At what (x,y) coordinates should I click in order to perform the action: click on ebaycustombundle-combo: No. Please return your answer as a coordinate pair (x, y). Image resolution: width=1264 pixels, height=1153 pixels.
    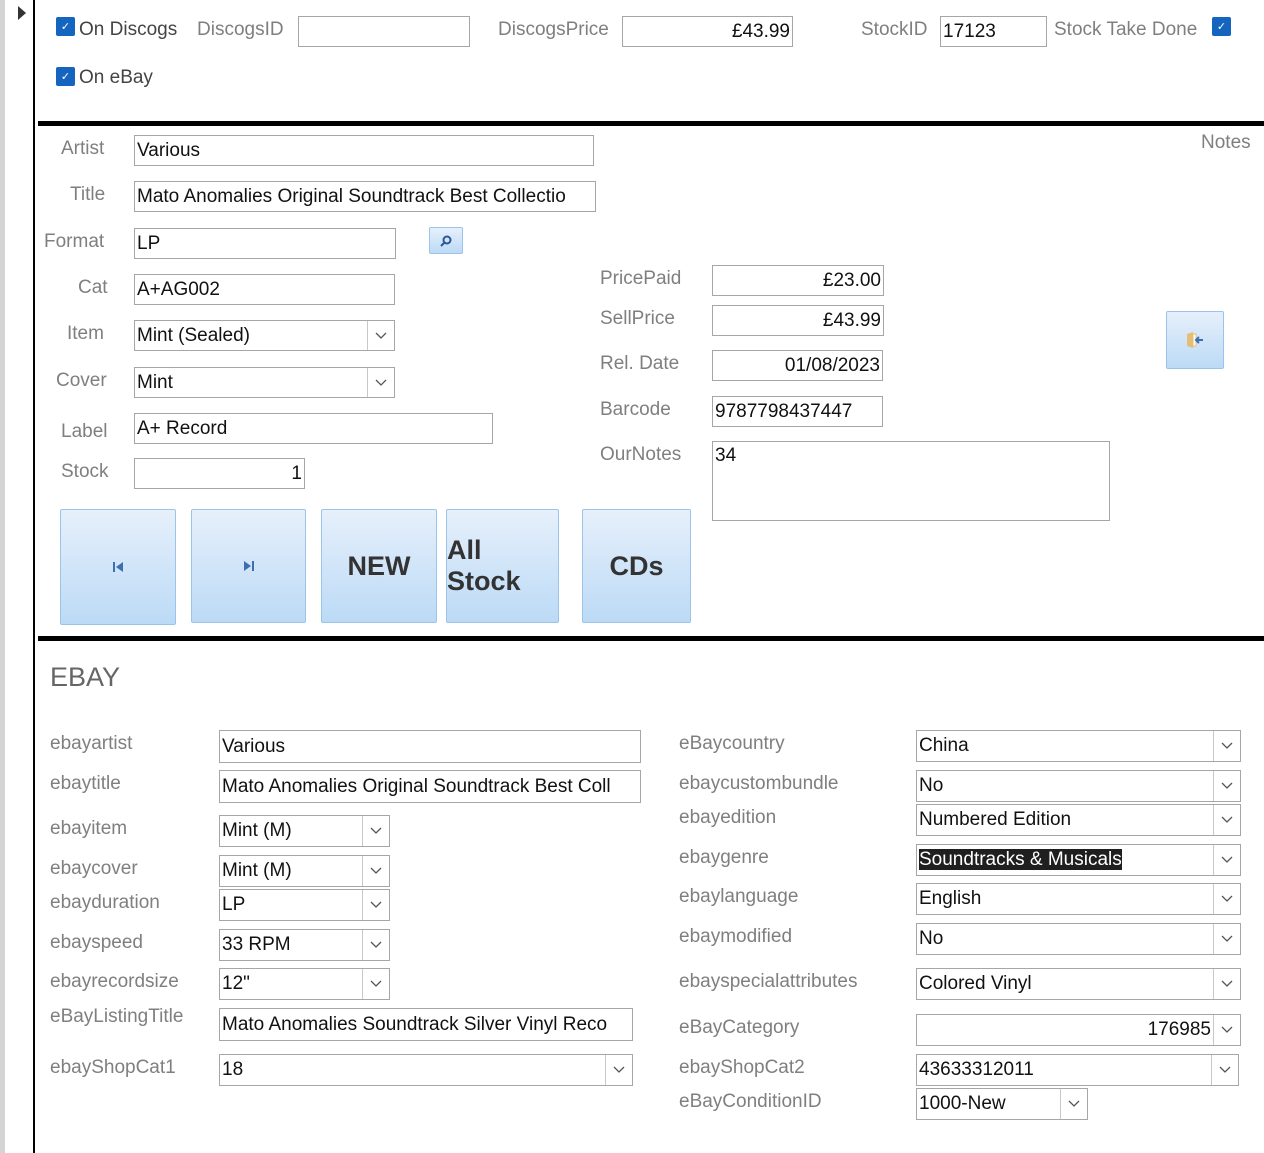
    Looking at the image, I should click on (1078, 786).